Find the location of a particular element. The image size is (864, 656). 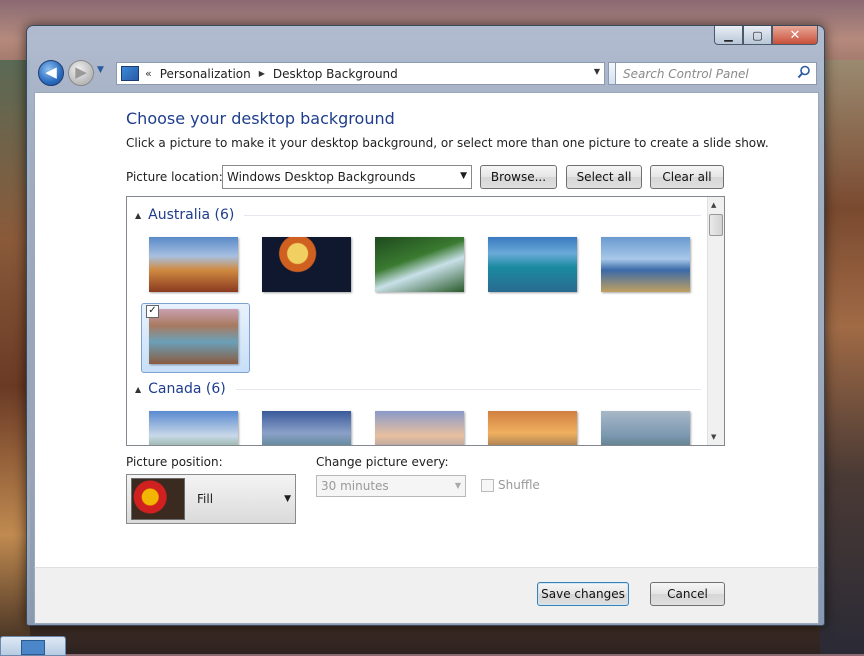

picture-location-value: Windows Desktop Backgrounds is located at coordinates (321, 177).